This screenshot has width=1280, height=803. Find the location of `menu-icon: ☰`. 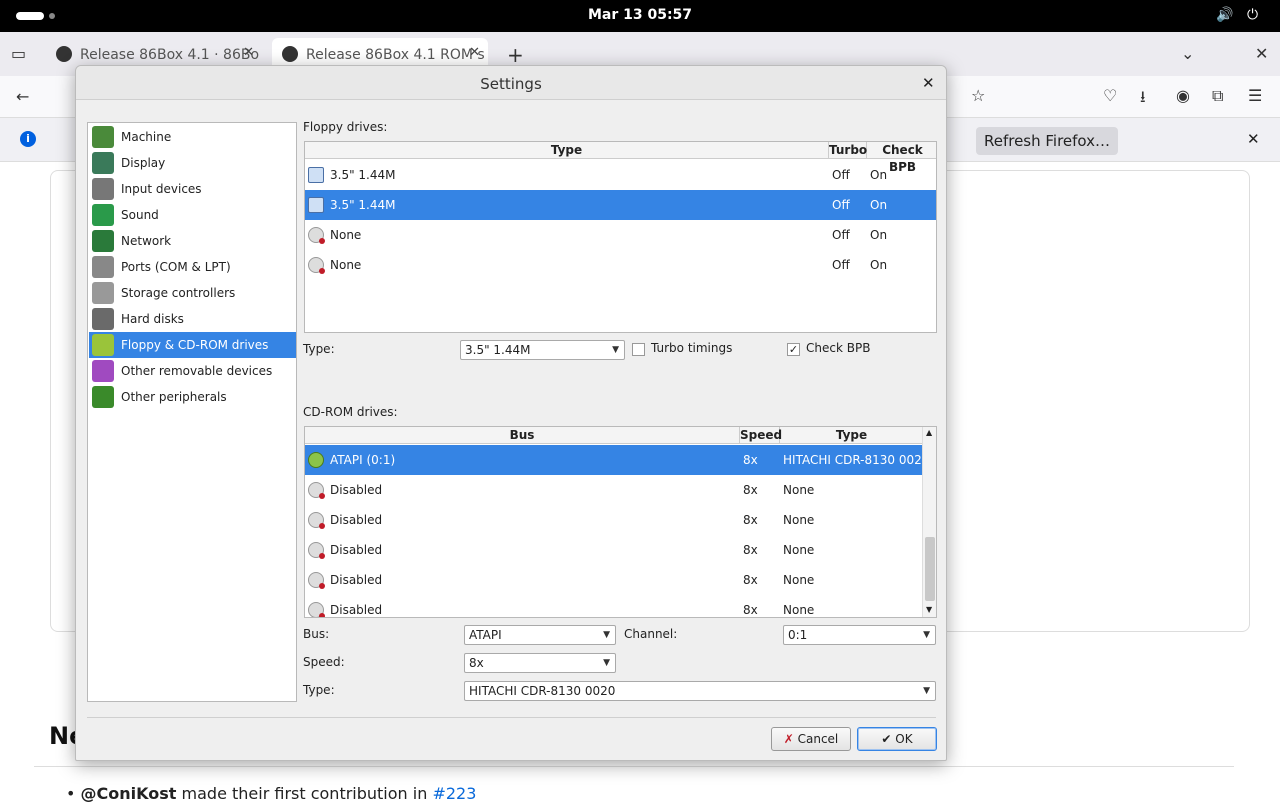

menu-icon: ☰ is located at coordinates (1255, 95).